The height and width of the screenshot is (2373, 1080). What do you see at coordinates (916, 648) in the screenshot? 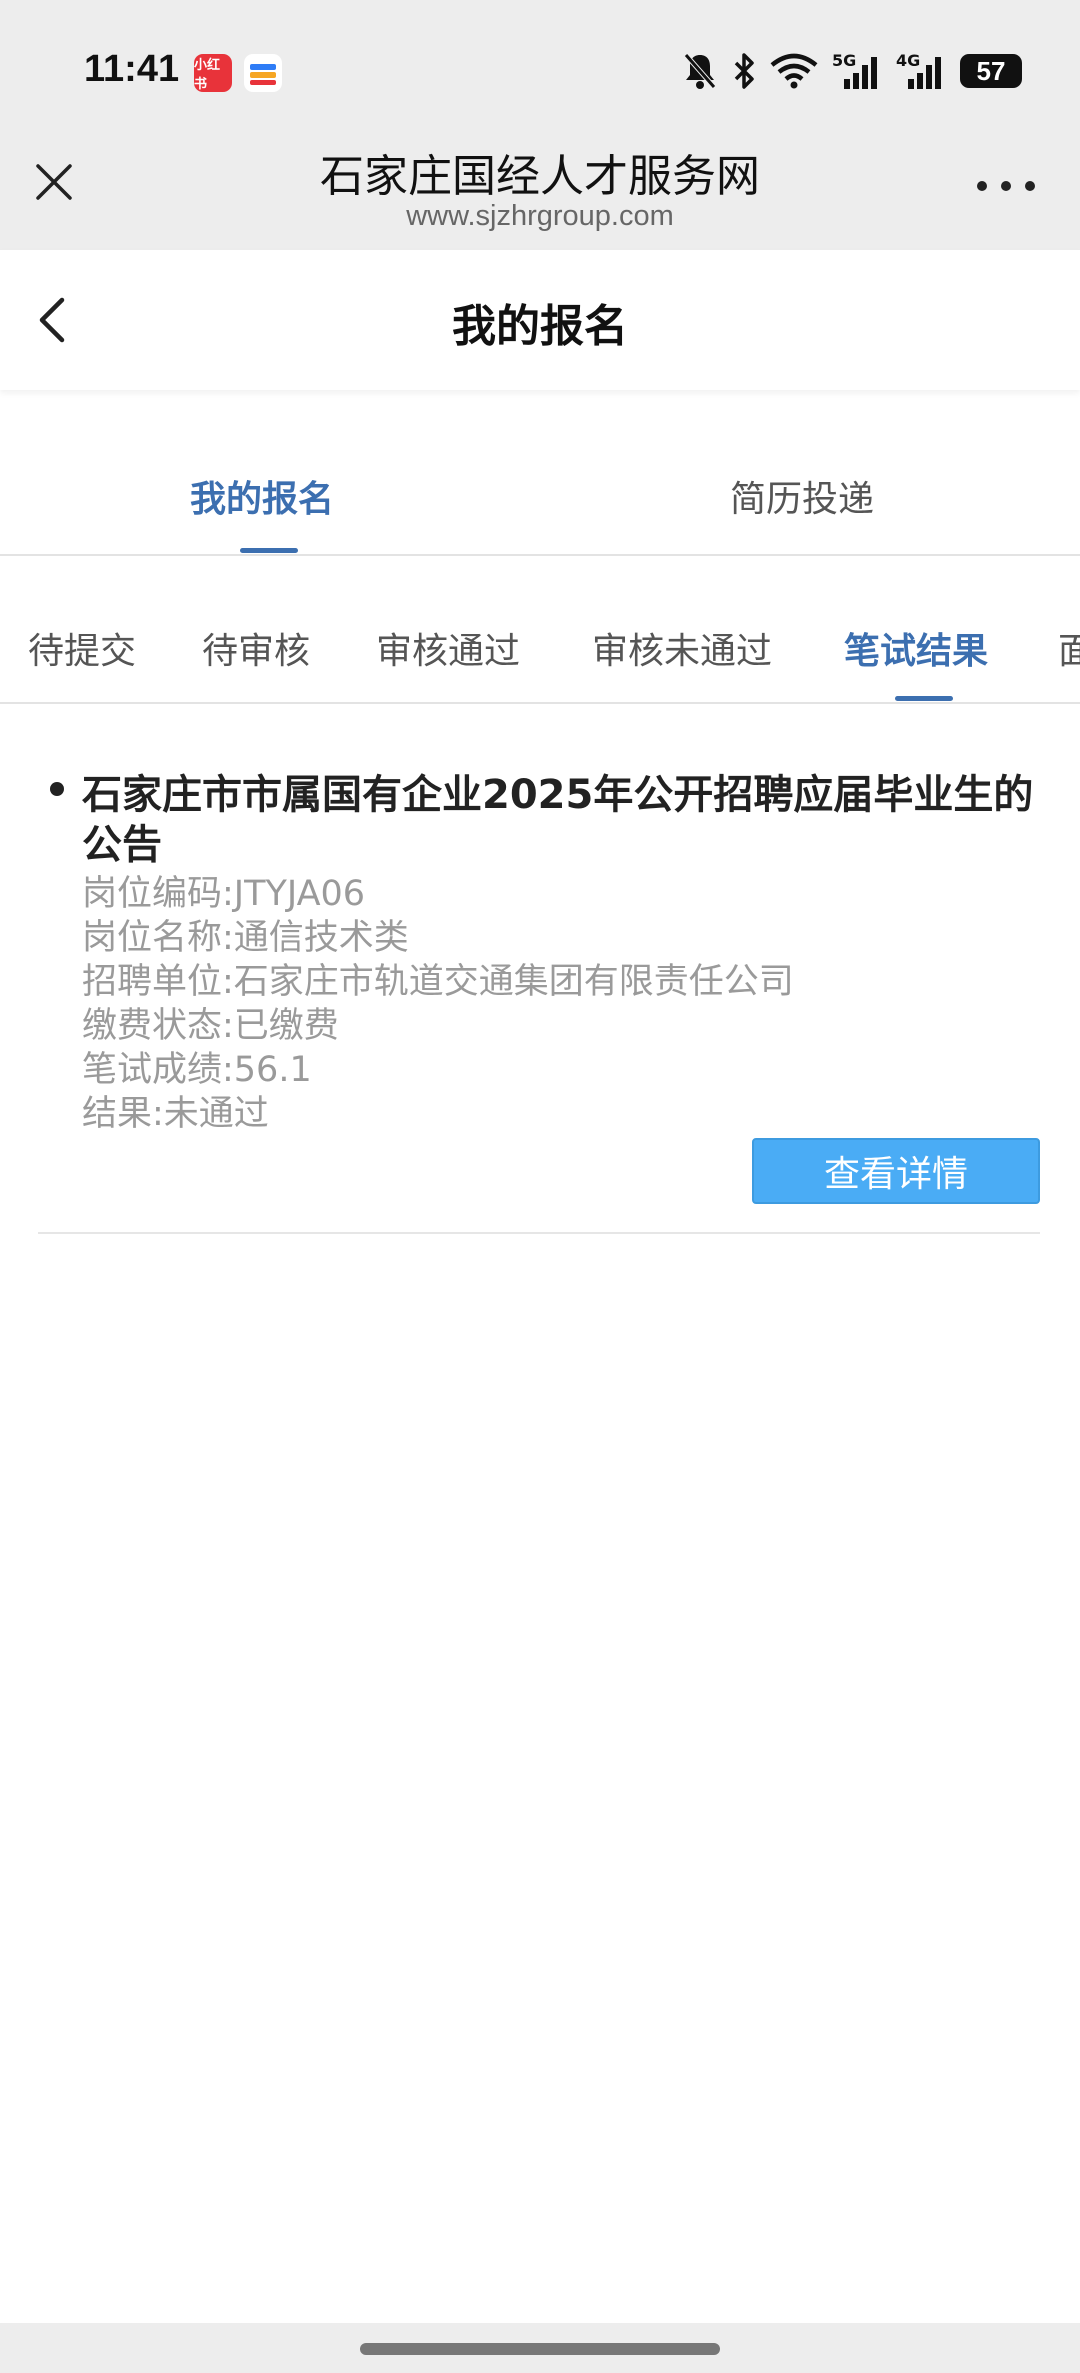
I see `subtab-written-exam-result: 笔试结果` at bounding box center [916, 648].